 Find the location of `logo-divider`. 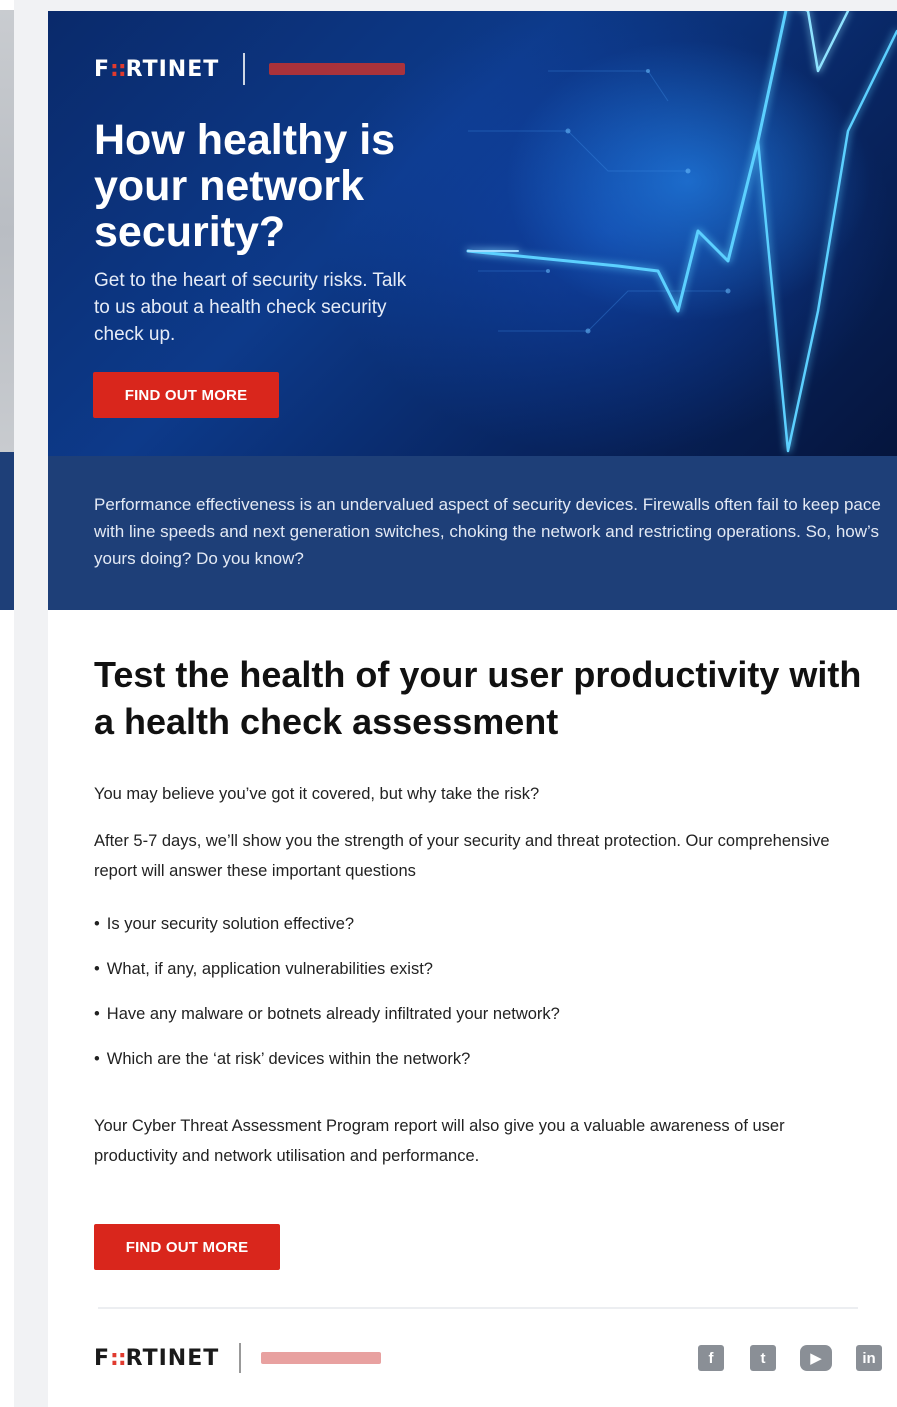

logo-divider is located at coordinates (244, 69).